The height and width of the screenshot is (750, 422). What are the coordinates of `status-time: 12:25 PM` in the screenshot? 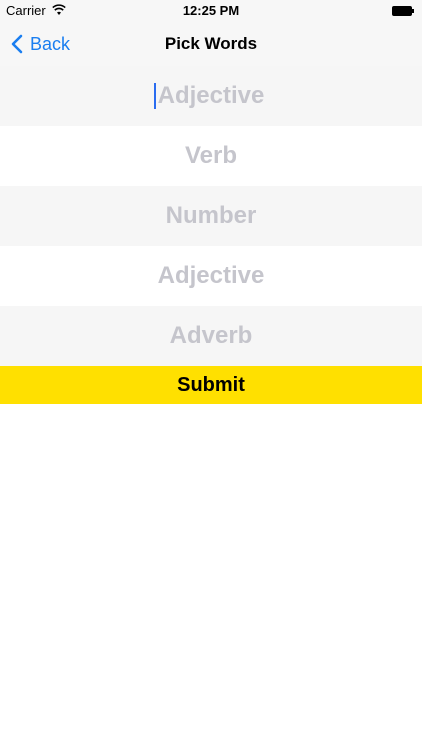 It's located at (211, 10).